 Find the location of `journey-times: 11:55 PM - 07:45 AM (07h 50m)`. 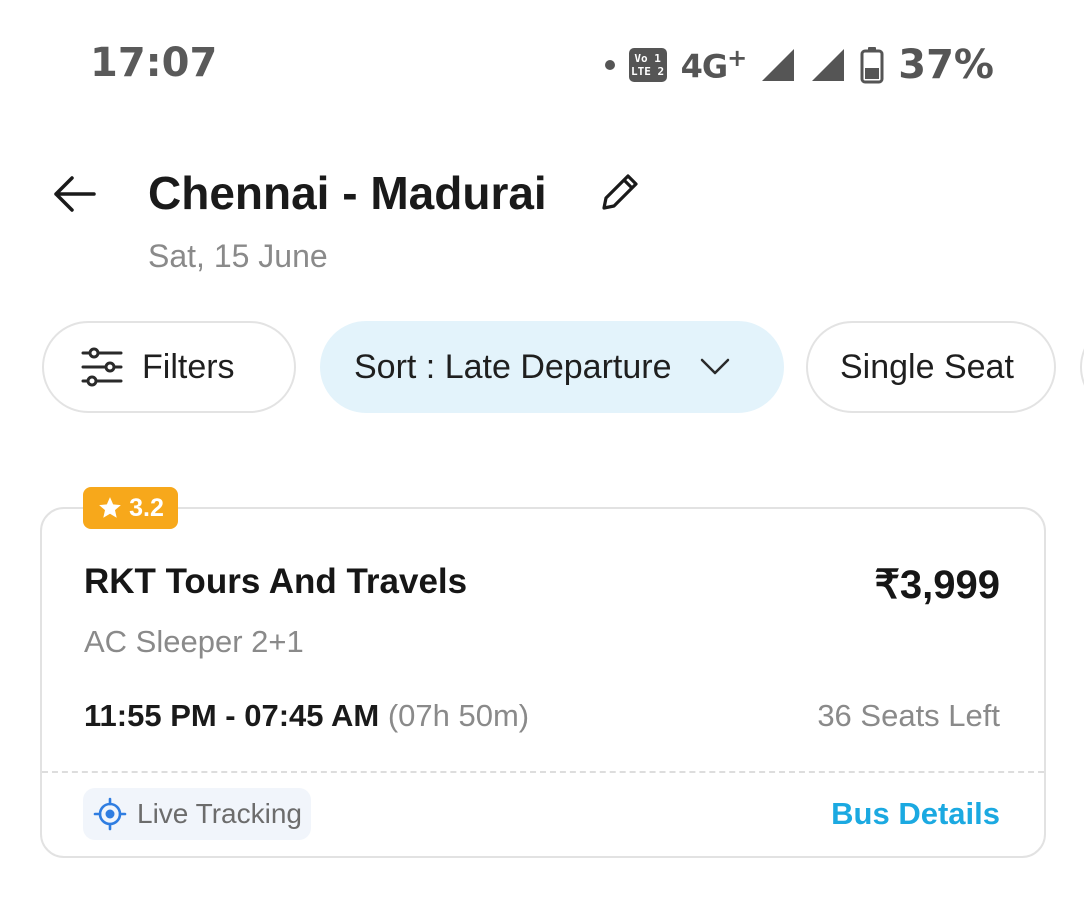

journey-times: 11:55 PM - 07:45 AM (07h 50m) is located at coordinates (306, 716).